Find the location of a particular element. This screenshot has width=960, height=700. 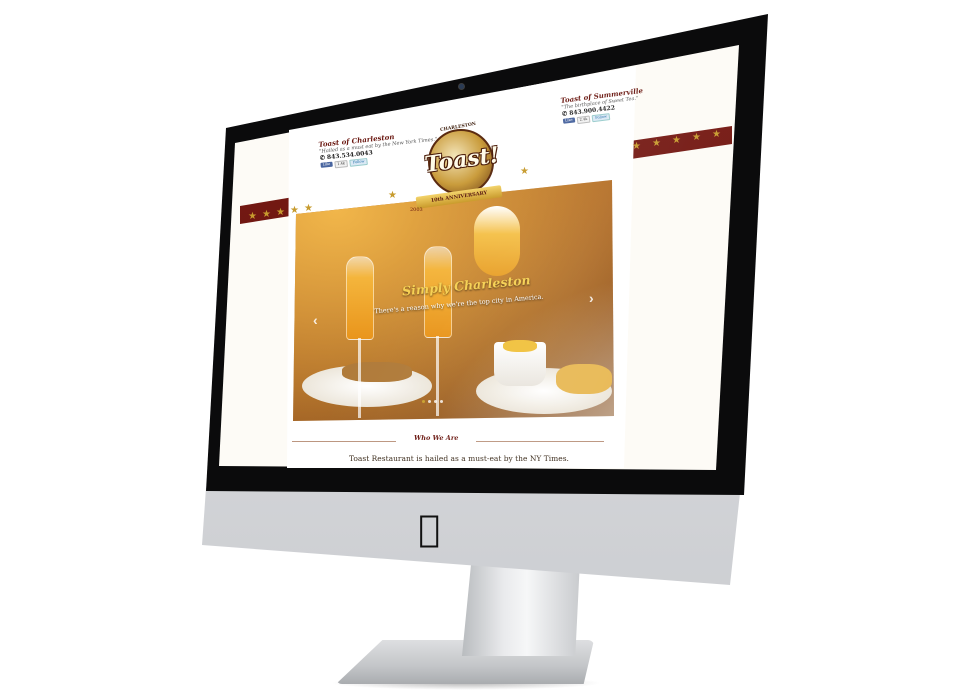

stand-neck is located at coordinates (521, 608).